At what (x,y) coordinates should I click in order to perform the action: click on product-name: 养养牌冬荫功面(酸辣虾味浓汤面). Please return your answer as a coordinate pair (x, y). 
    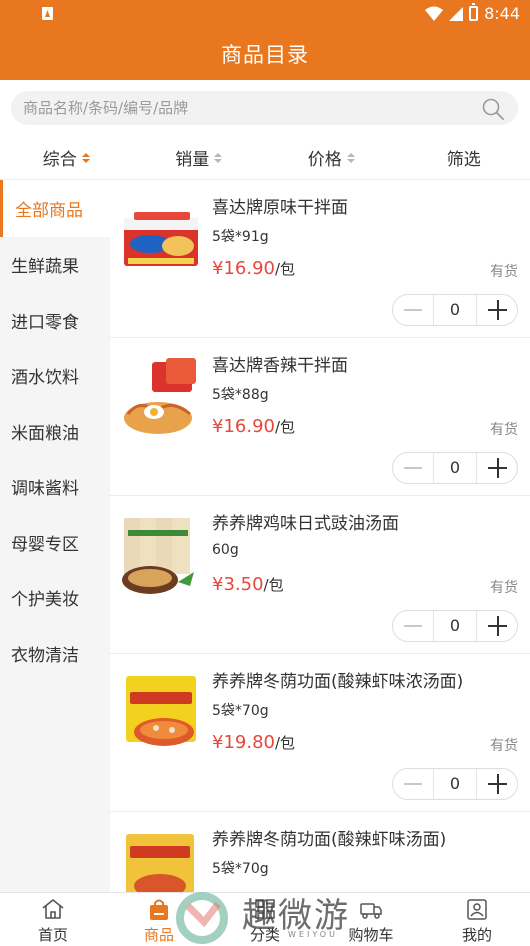
    Looking at the image, I should click on (338, 682).